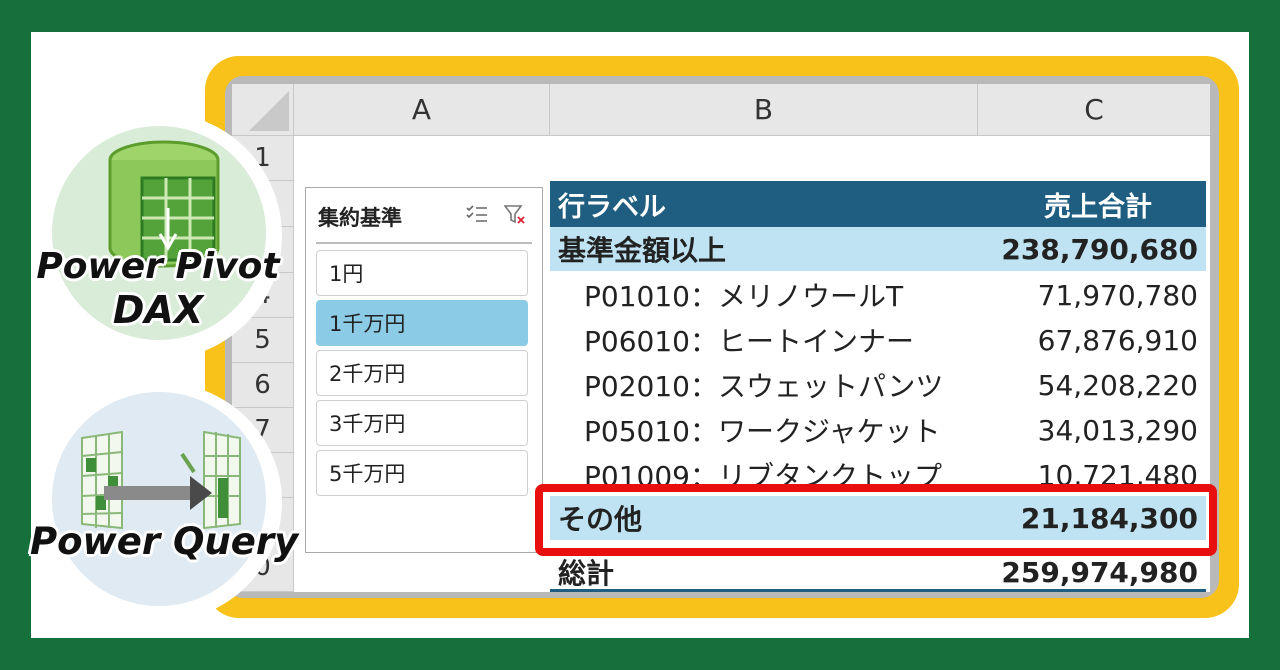 Image resolution: width=1280 pixels, height=670 pixels. I want to click on column-header-b: B, so click(764, 110).